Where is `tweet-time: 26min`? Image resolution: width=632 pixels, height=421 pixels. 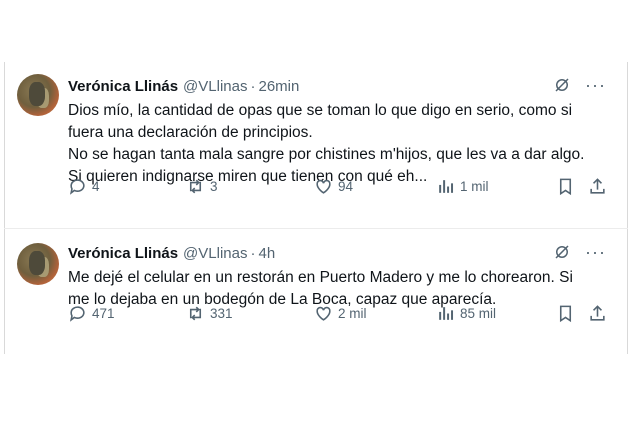
tweet-time: 26min is located at coordinates (278, 86).